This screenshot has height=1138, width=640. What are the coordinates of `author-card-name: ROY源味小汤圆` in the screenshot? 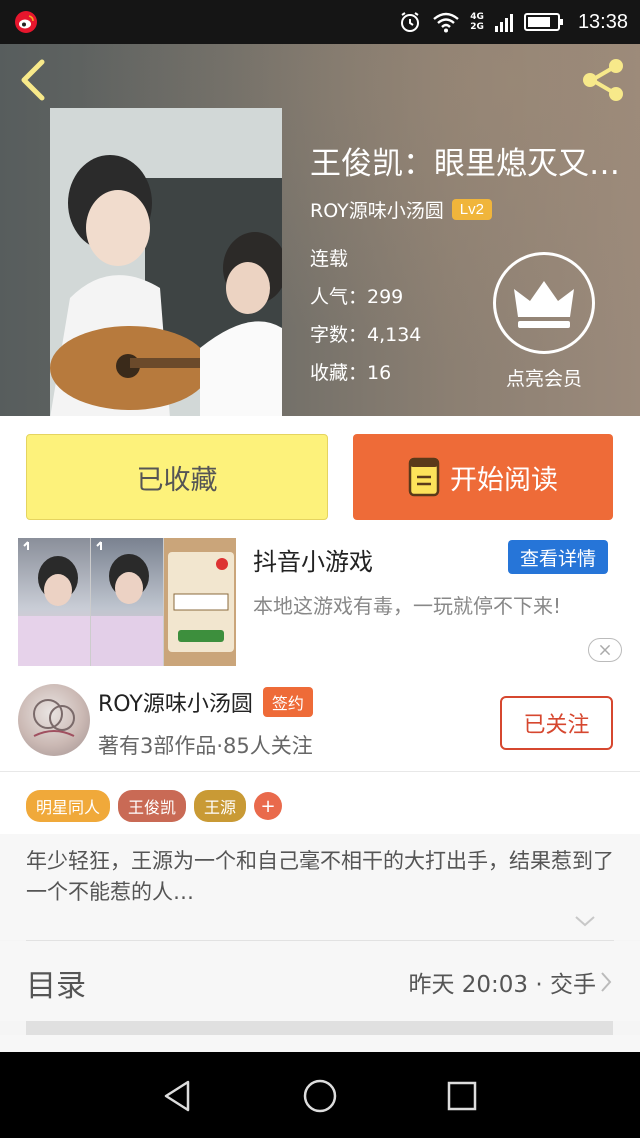 It's located at (175, 702).